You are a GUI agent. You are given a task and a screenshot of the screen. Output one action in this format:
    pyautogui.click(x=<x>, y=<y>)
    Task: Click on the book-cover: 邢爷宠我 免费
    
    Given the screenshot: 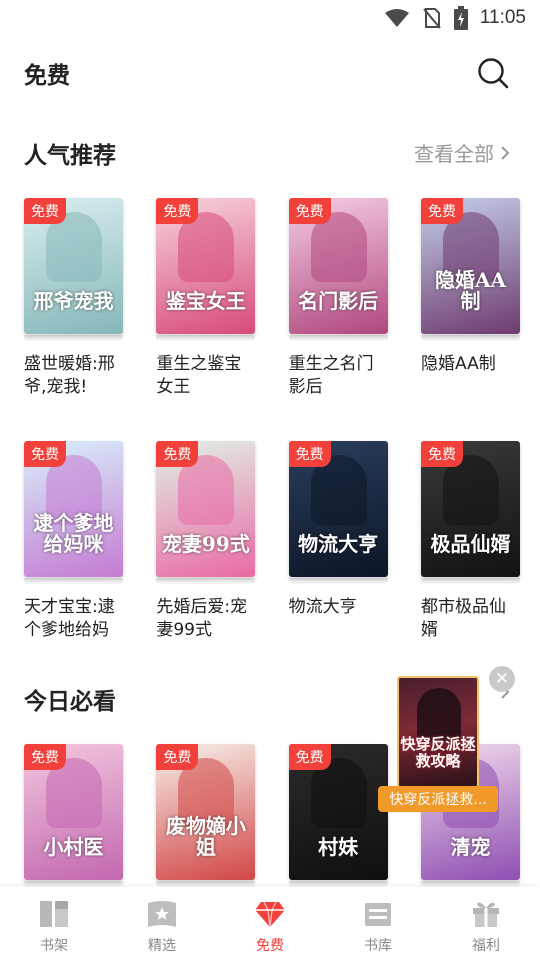 What is the action you would take?
    pyautogui.click(x=73, y=266)
    